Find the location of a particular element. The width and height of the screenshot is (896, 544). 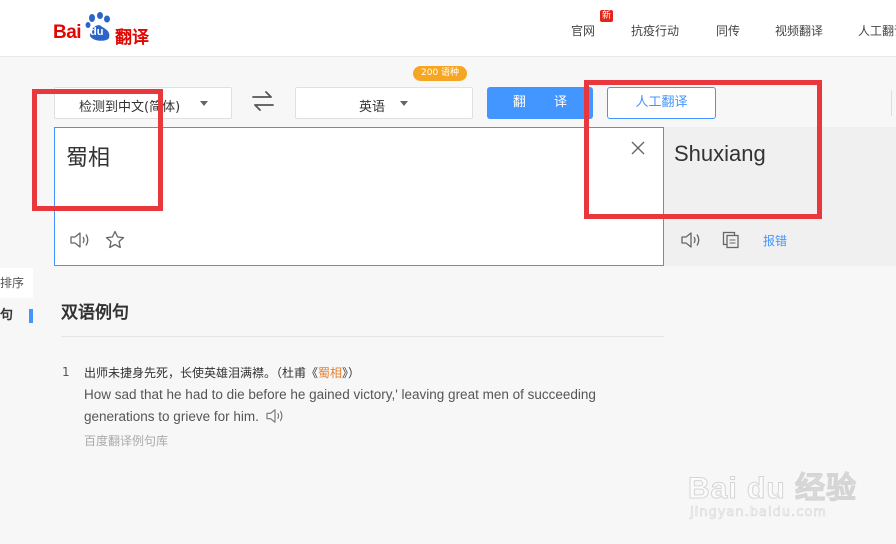

logo-du-text: du is located at coordinates (97, 32).